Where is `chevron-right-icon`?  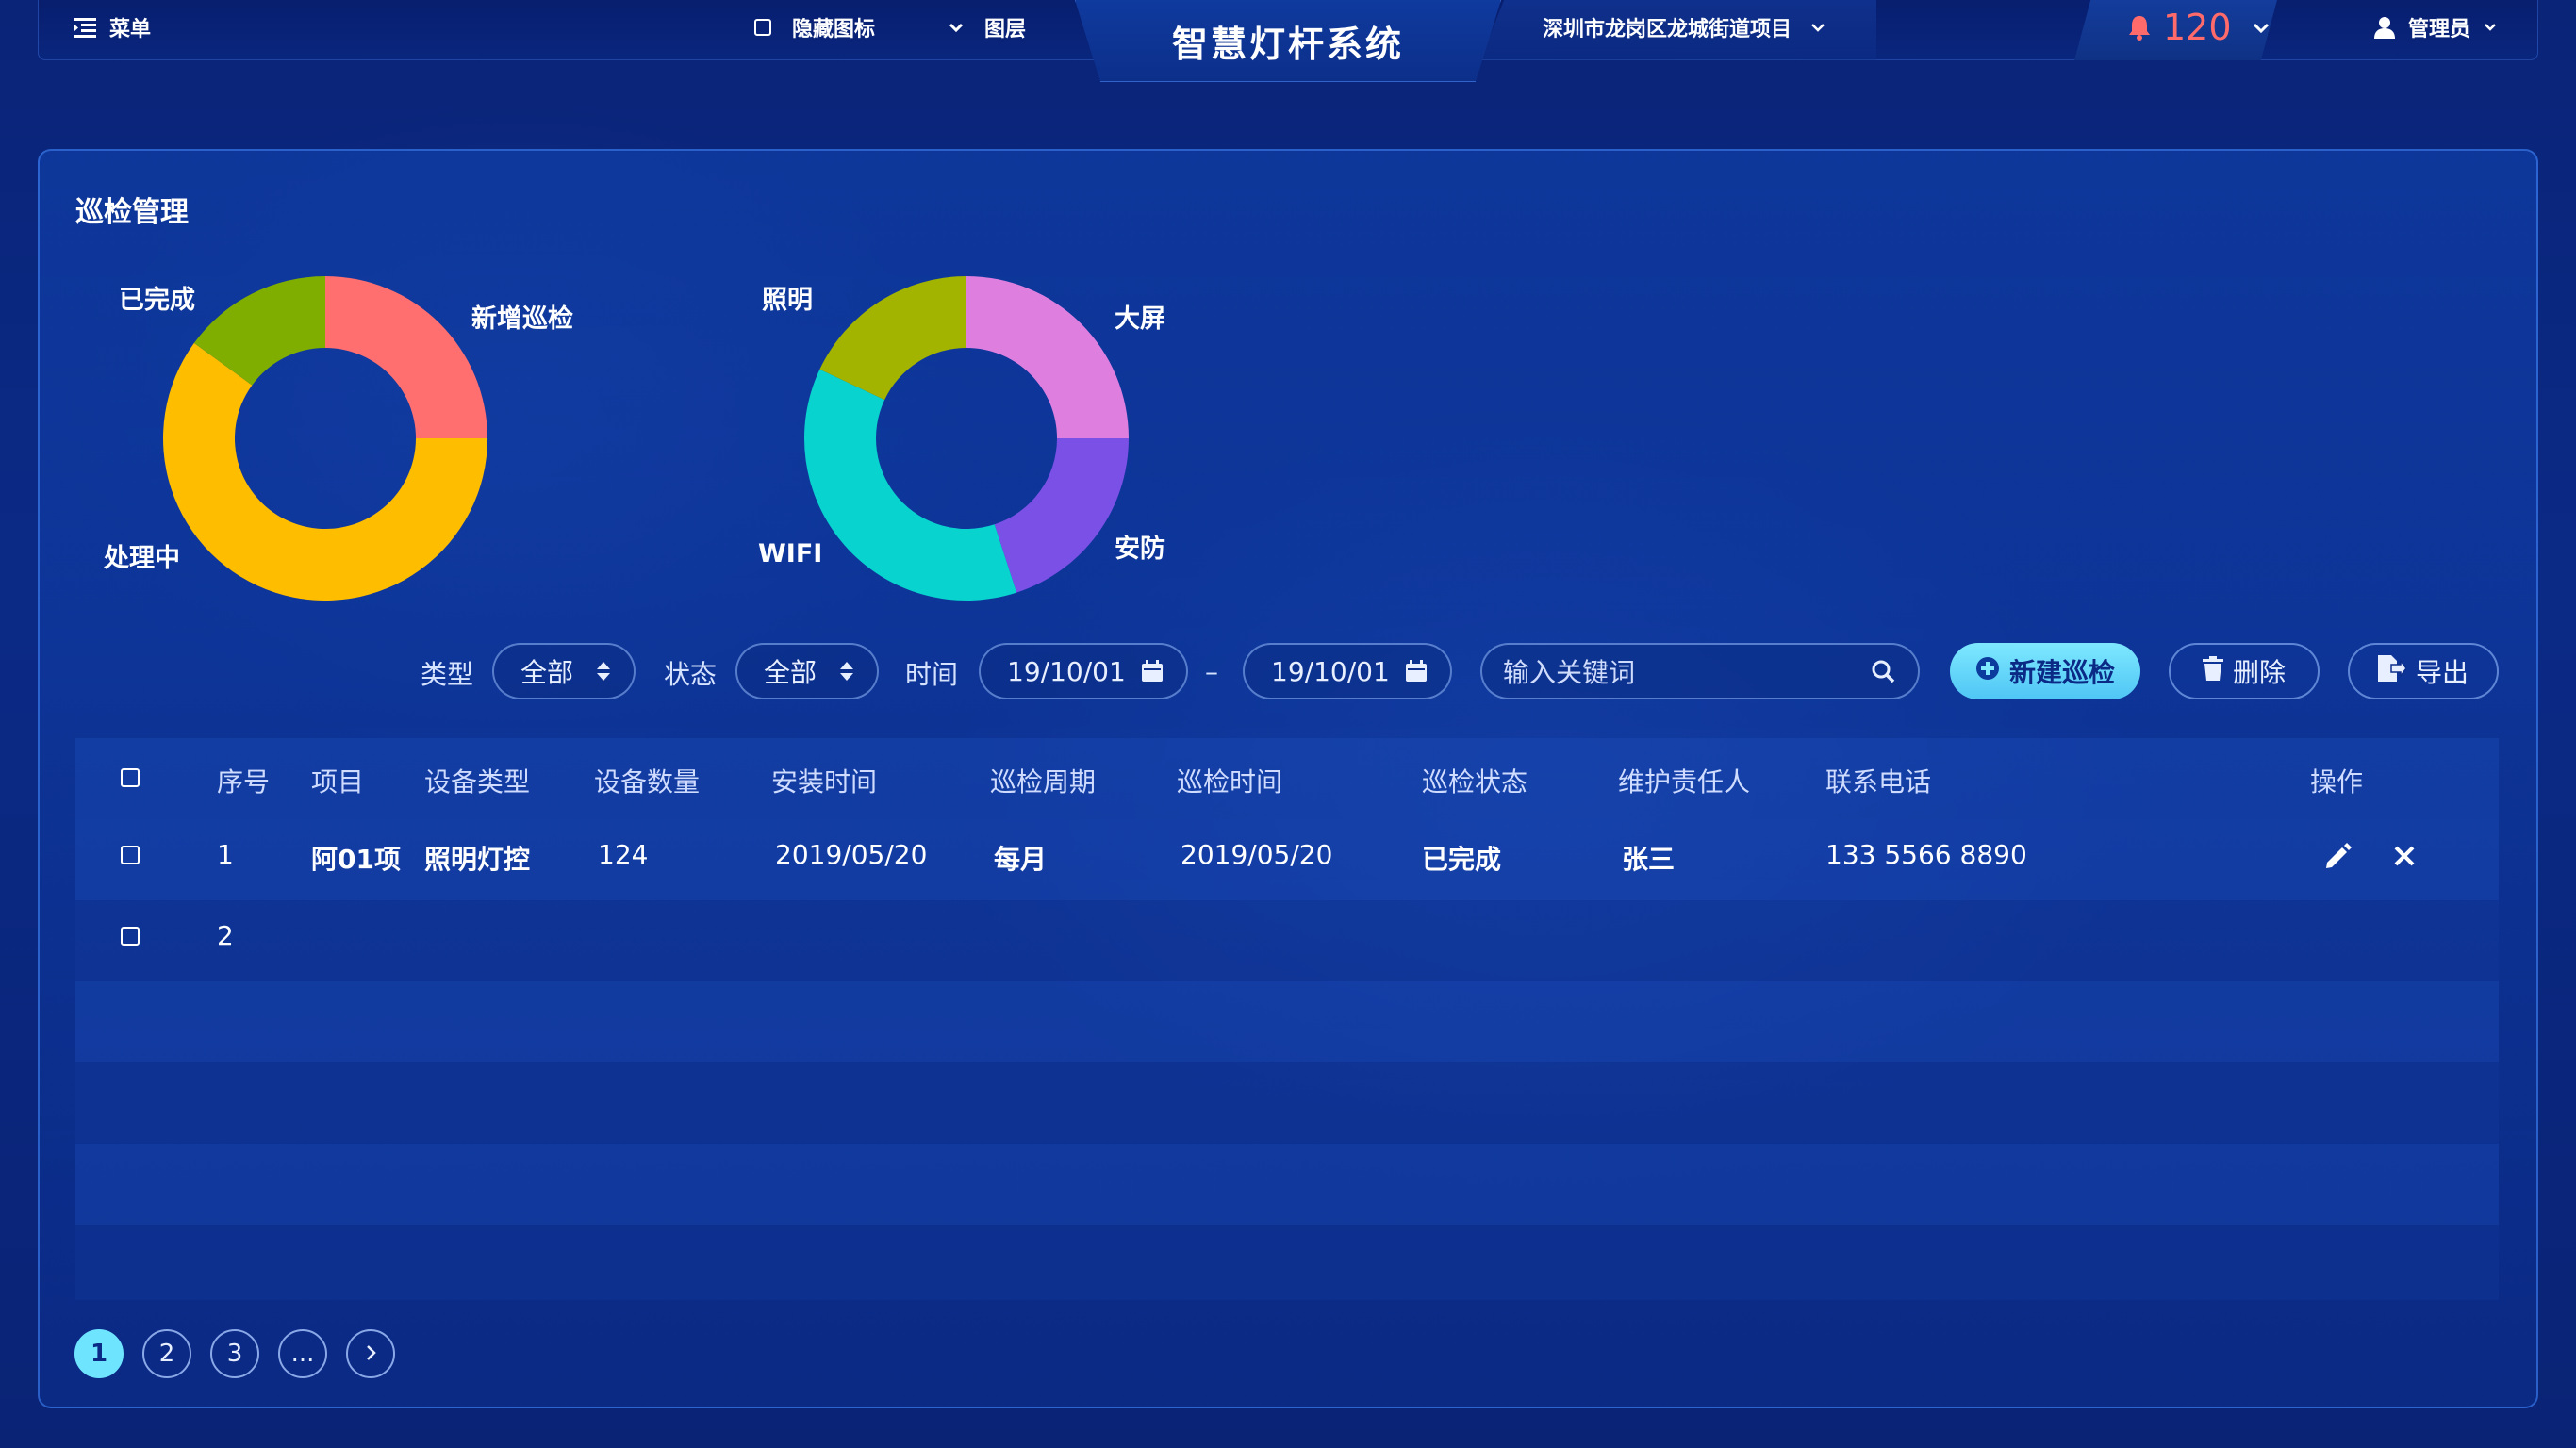 chevron-right-icon is located at coordinates (370, 1354).